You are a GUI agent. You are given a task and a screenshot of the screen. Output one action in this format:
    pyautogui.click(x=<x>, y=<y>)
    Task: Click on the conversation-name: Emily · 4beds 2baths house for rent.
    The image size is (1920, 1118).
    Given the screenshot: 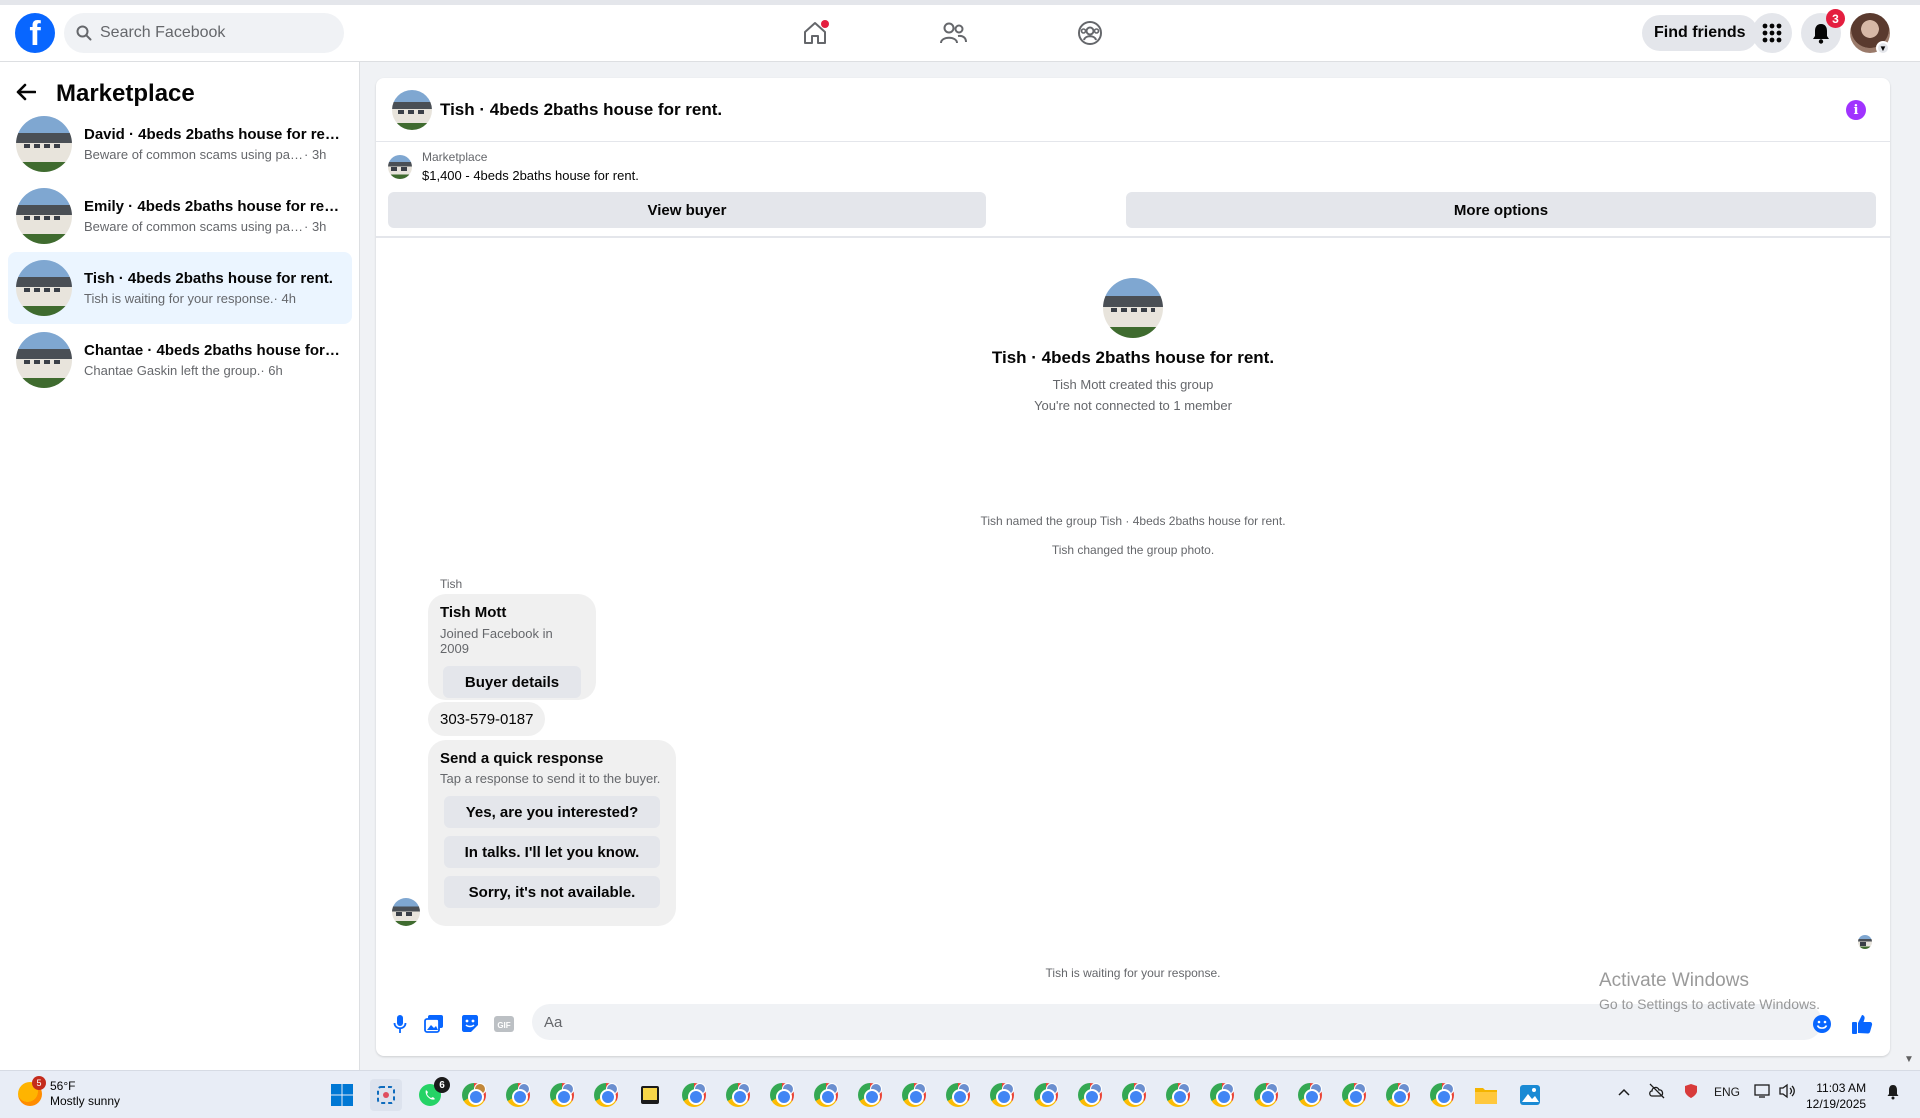 What is the action you would take?
    pyautogui.click(x=212, y=206)
    